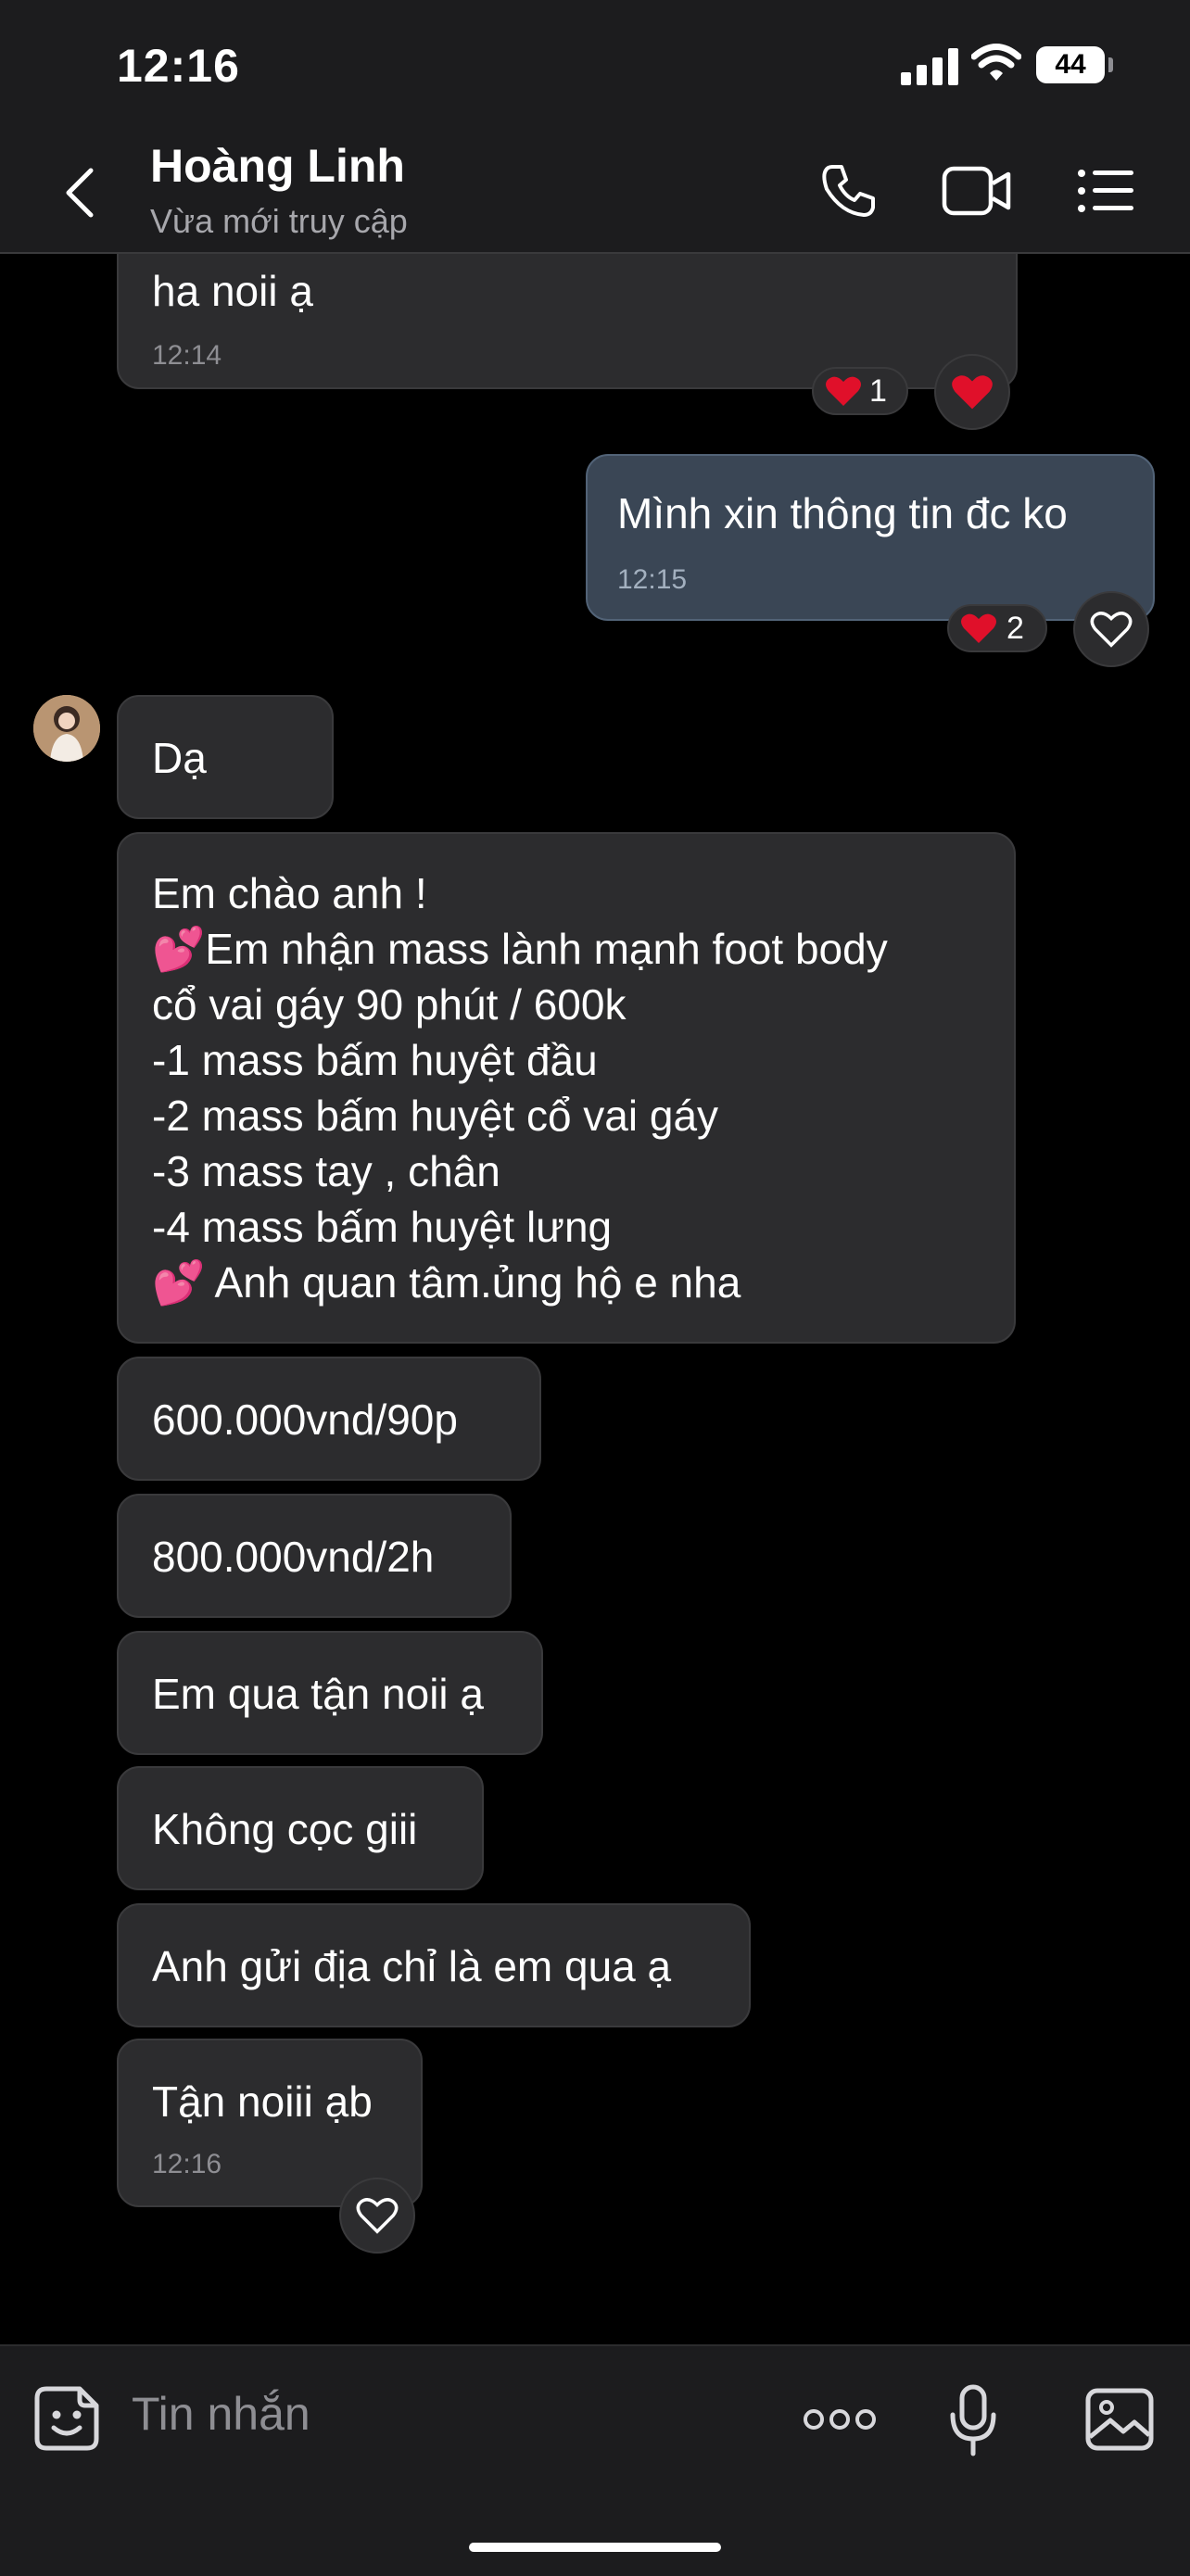 This screenshot has width=1190, height=2576. I want to click on message-input: Tin nhắn, so click(221, 2414).